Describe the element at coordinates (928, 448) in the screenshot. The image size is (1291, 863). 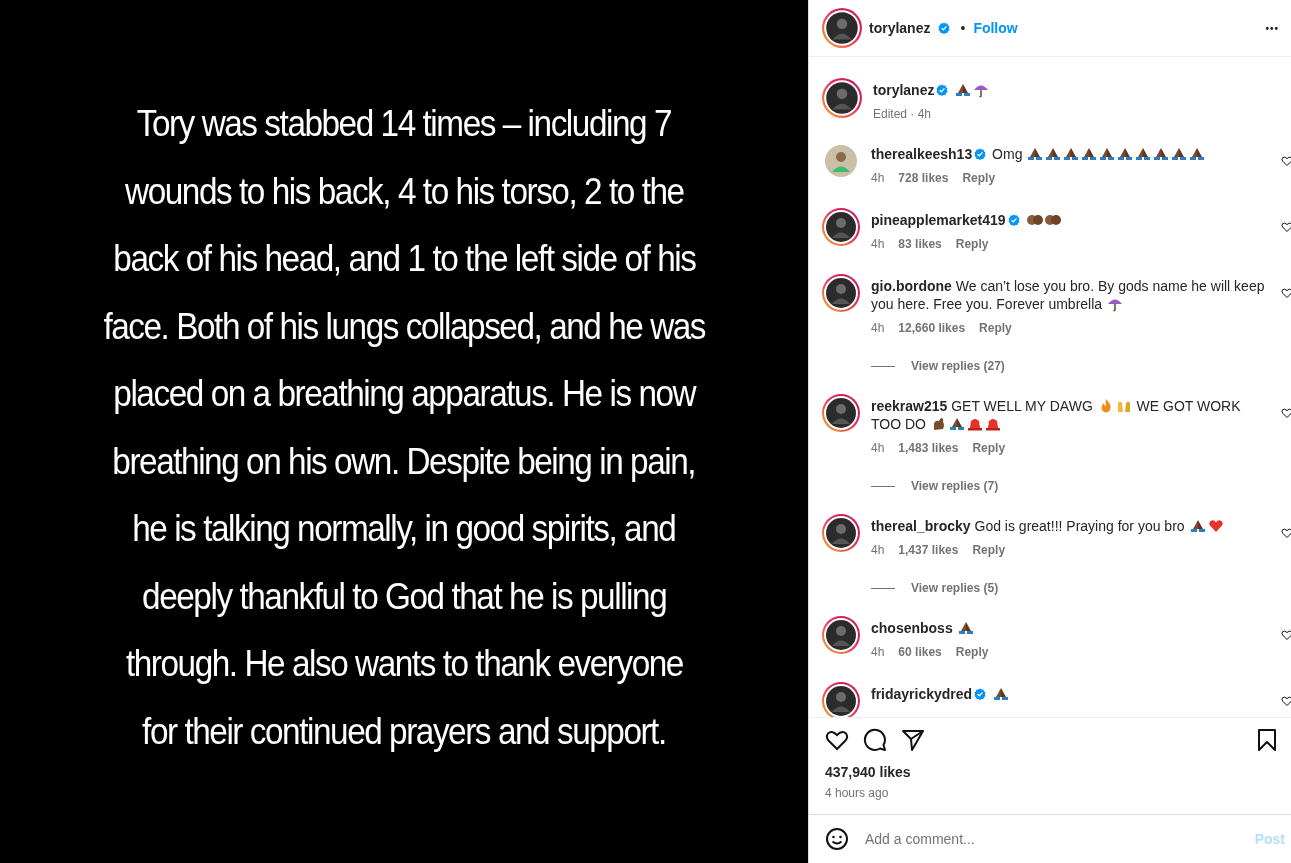
I see `comment-likes: 1,483 likes` at that location.